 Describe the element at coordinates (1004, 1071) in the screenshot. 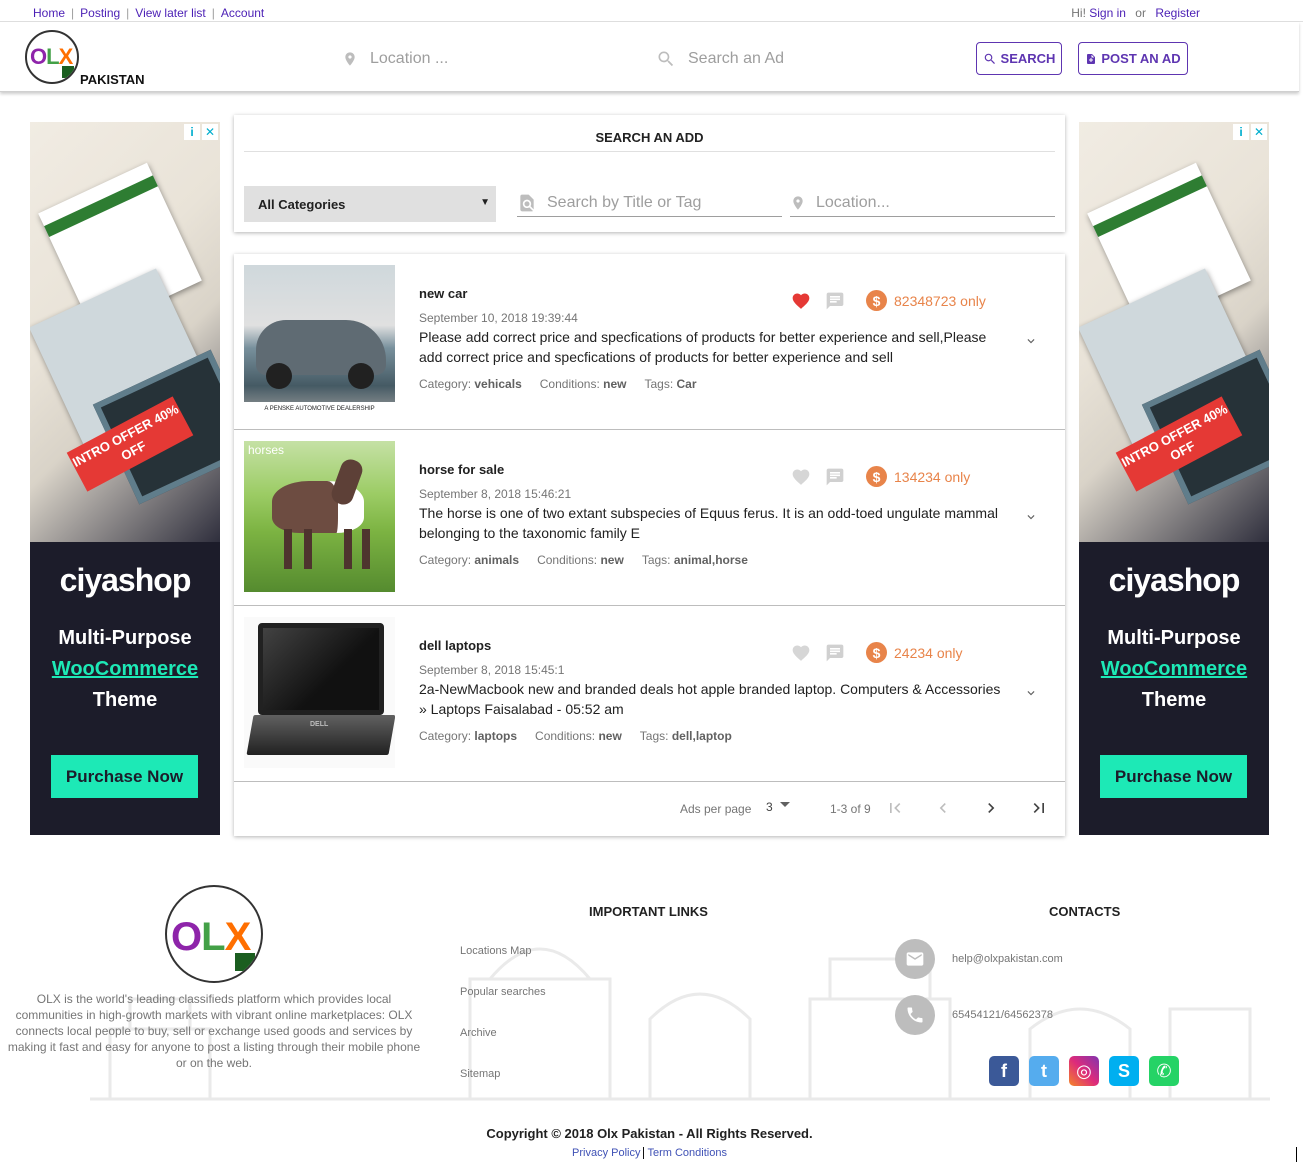

I see `facebook-icon: f` at that location.